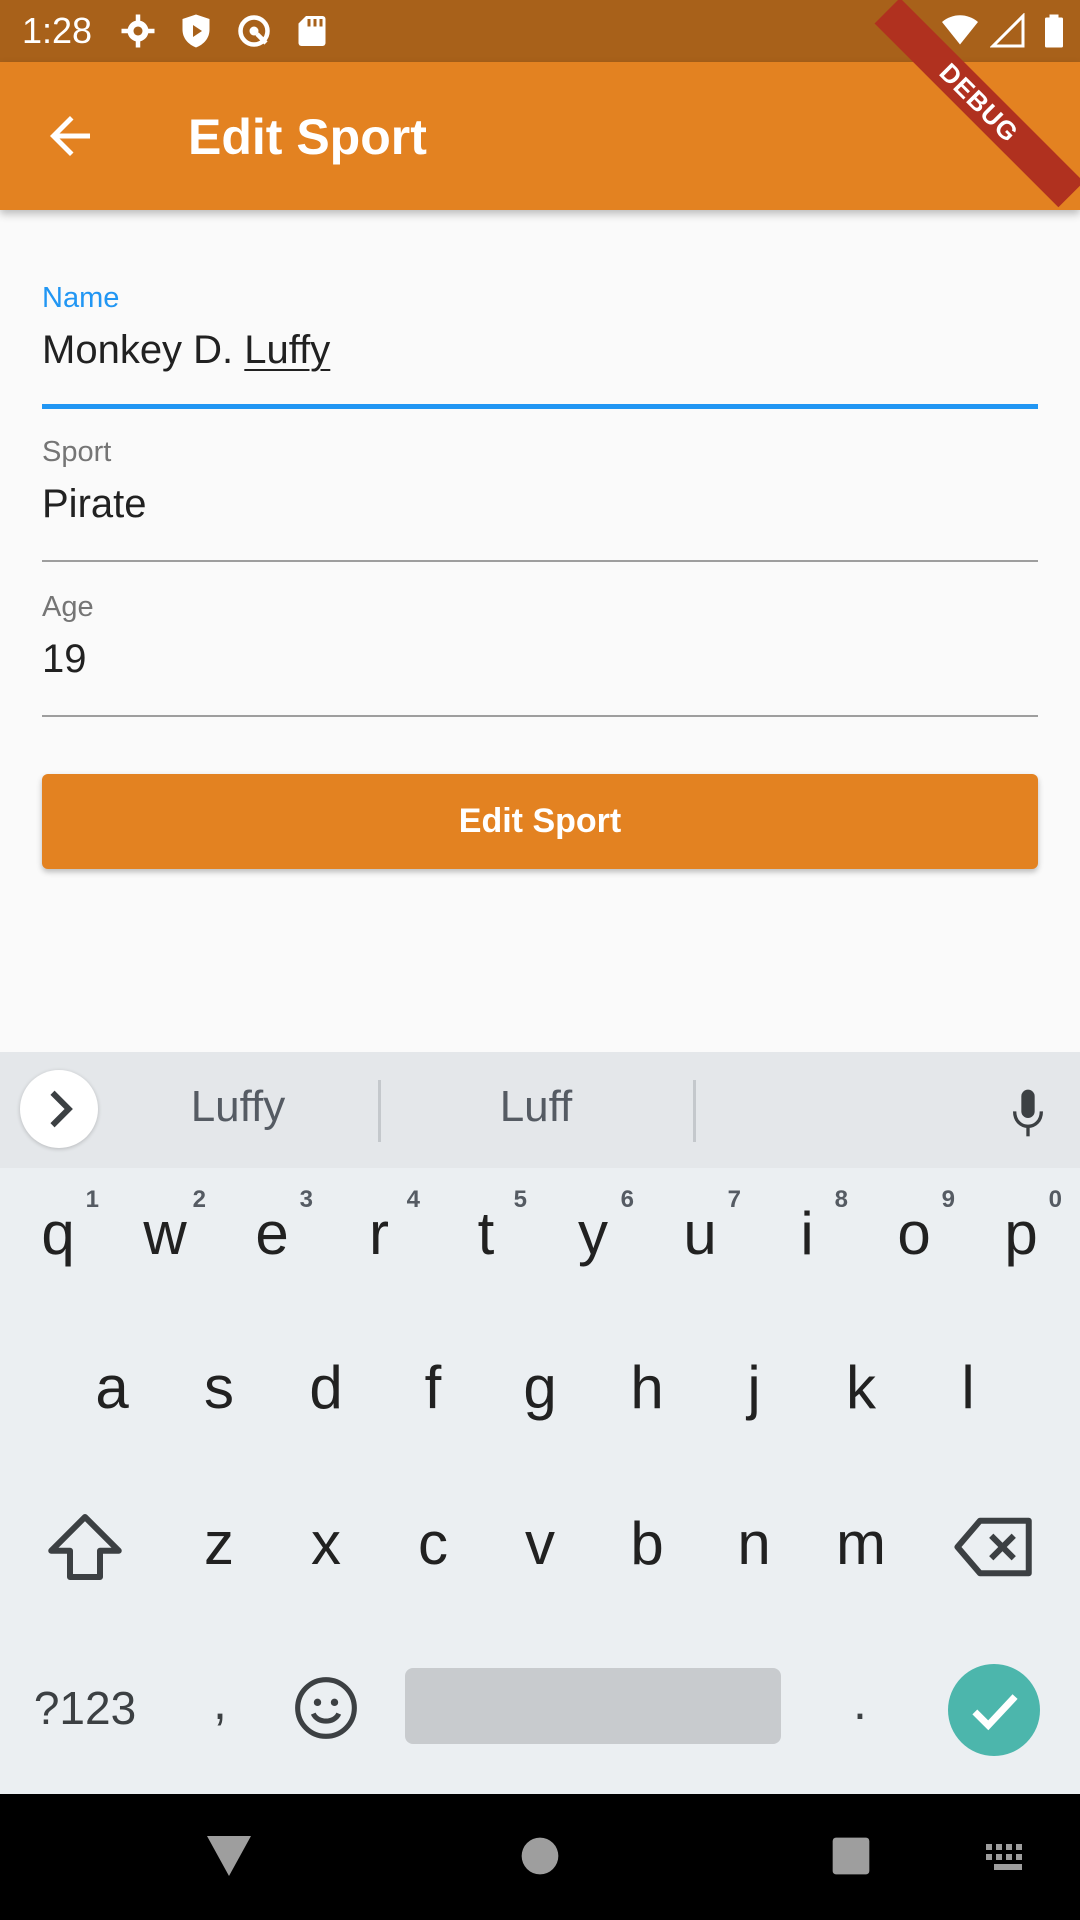 This screenshot has width=1080, height=1920. Describe the element at coordinates (81, 298) in the screenshot. I see `name-field-label: Name` at that location.